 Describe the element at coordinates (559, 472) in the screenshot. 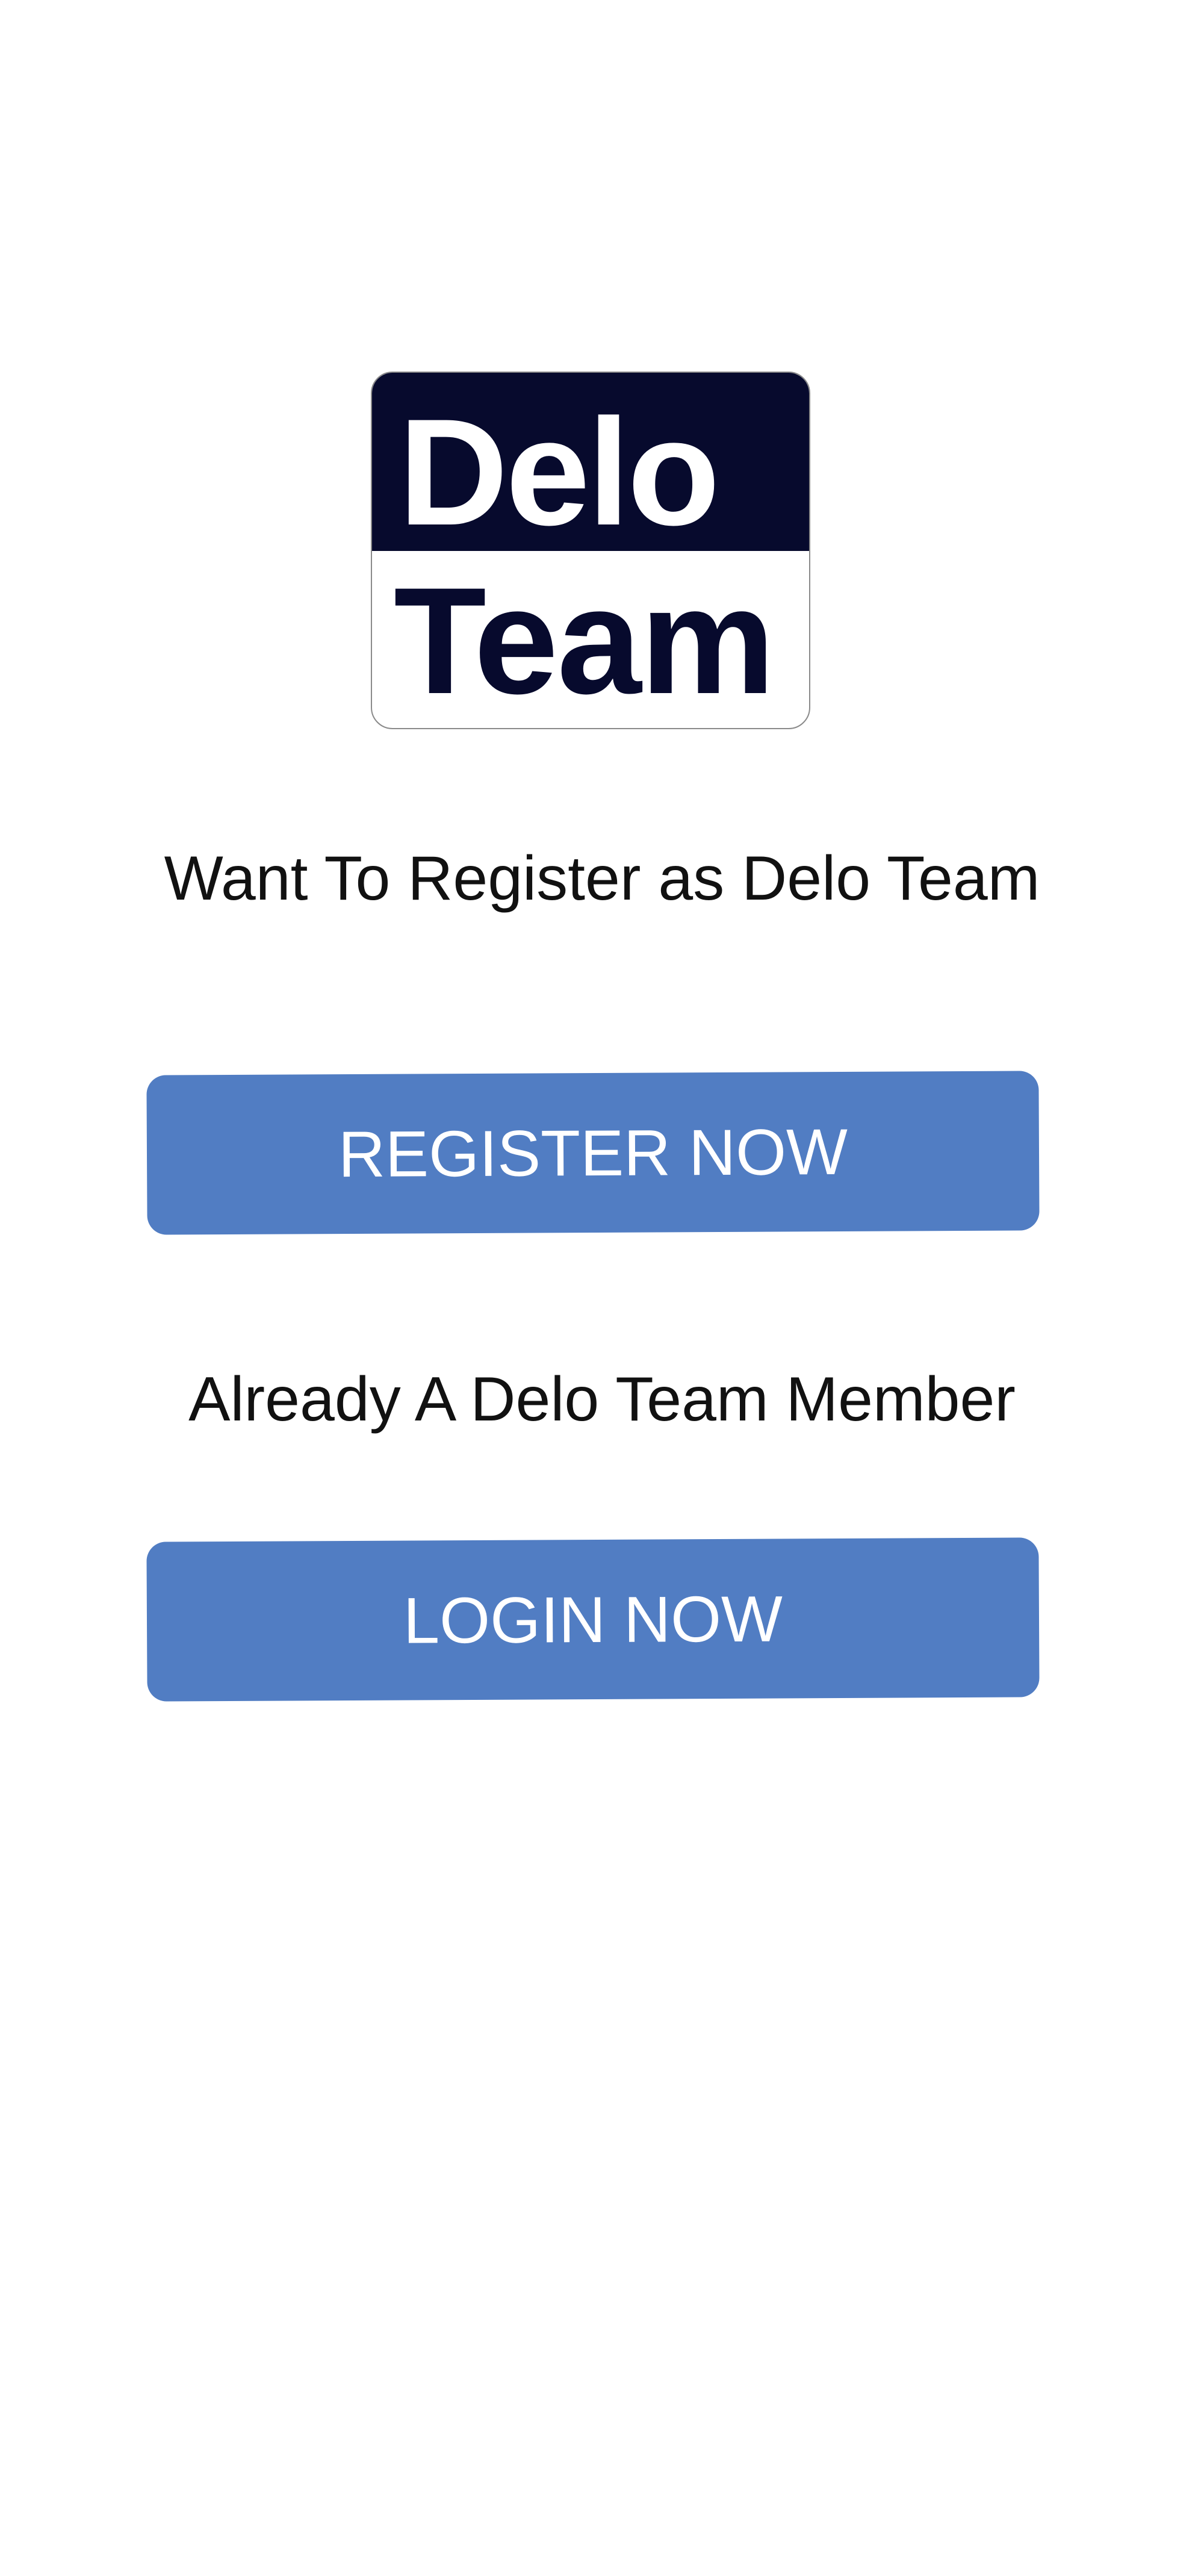

I see `logo-word-delo: Delo` at that location.